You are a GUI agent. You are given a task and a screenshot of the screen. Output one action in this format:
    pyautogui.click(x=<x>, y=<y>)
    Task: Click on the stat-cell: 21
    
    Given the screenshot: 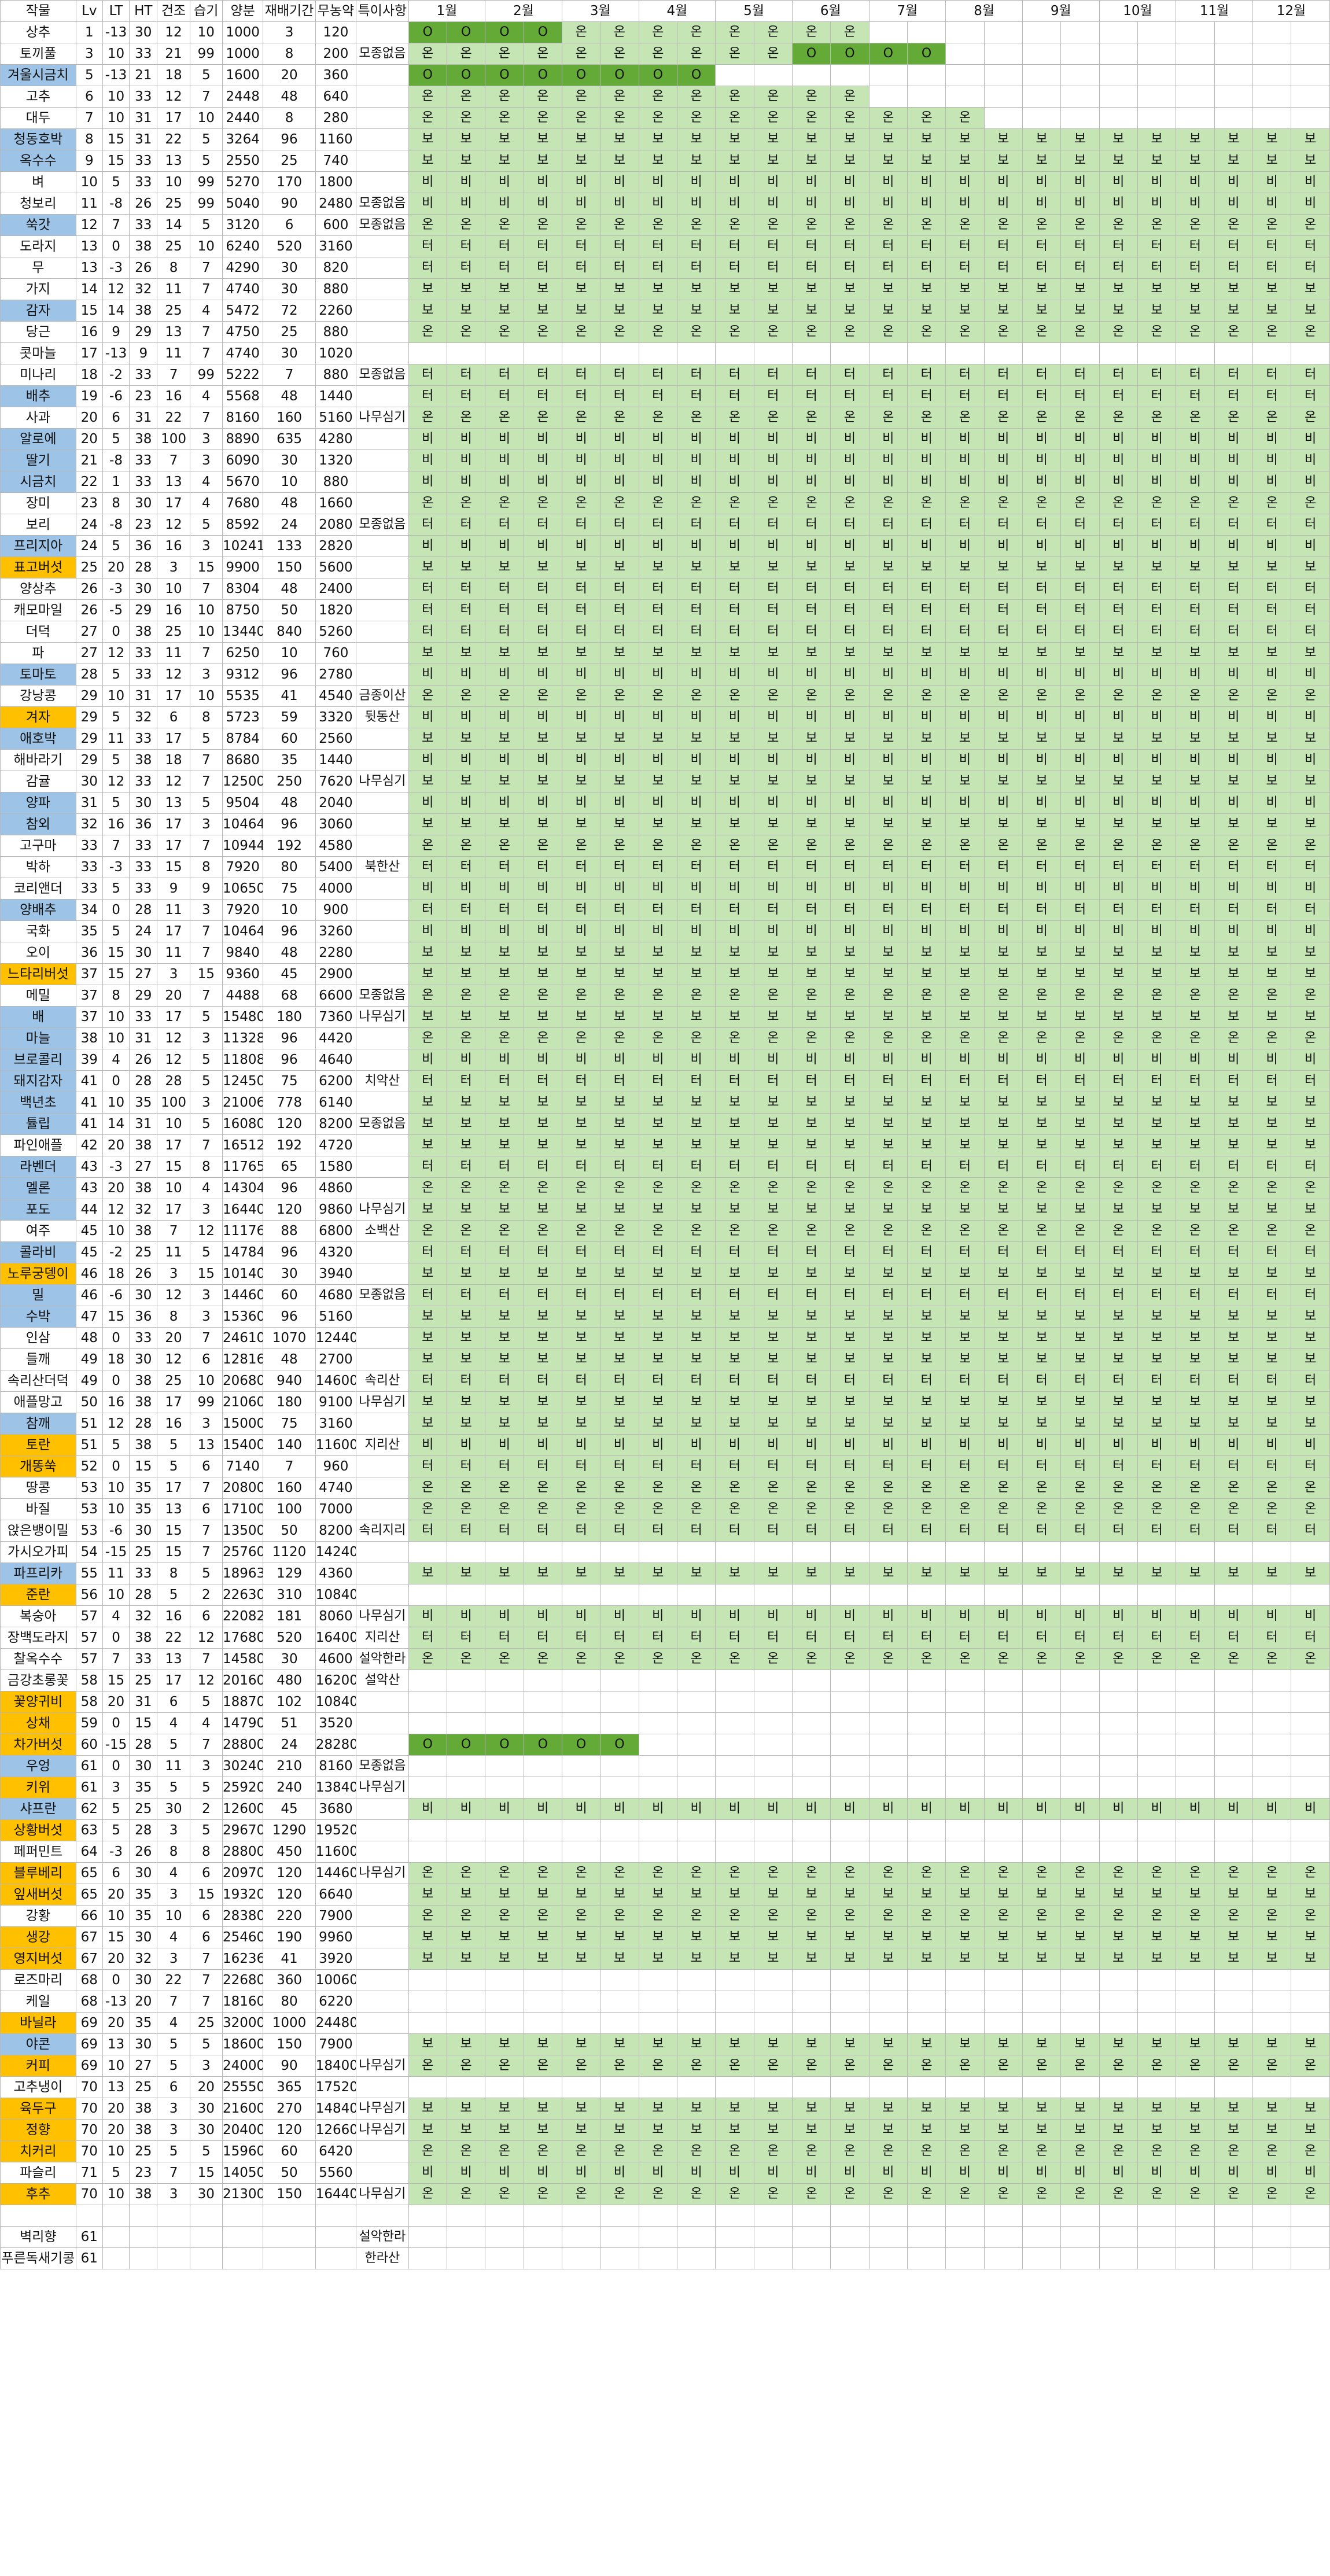 What is the action you would take?
    pyautogui.click(x=173, y=54)
    